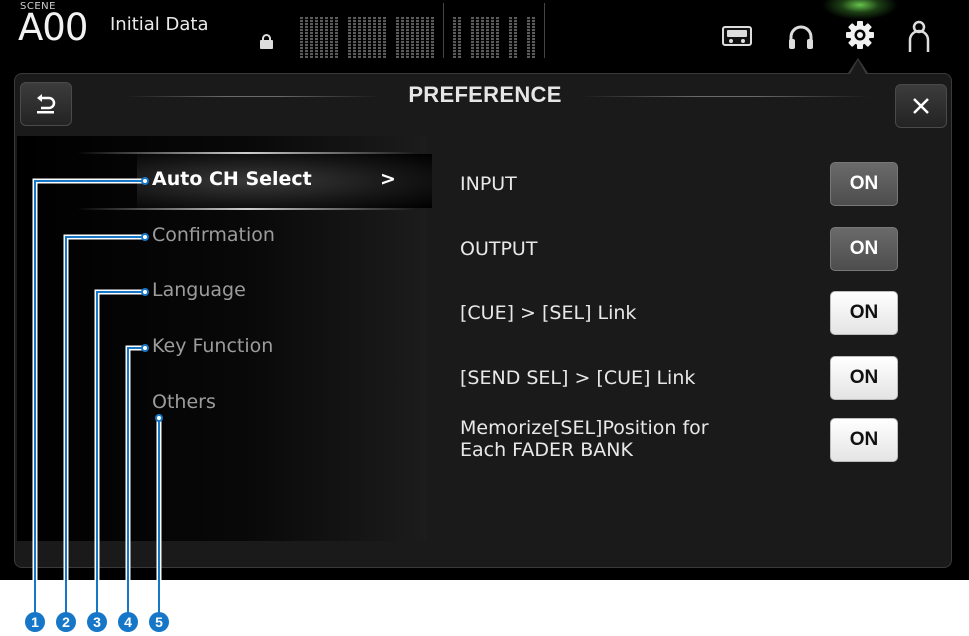  What do you see at coordinates (737, 36) in the screenshot?
I see `recorder-icon` at bounding box center [737, 36].